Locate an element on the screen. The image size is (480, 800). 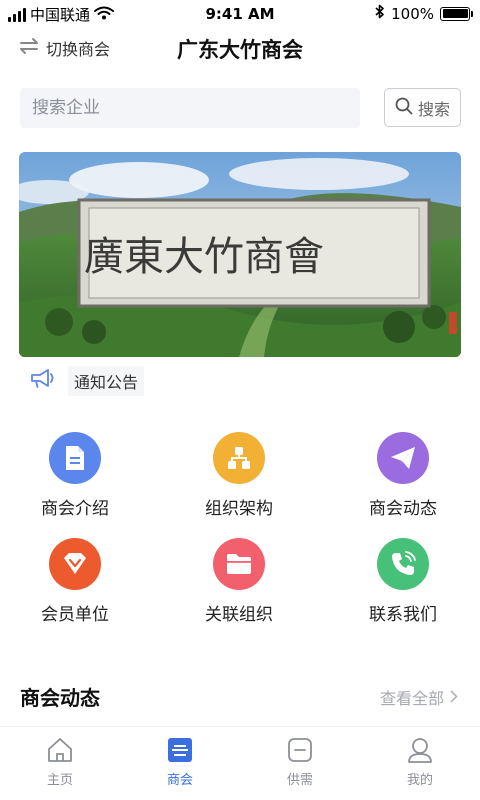
battery-percent: 100% is located at coordinates (412, 13).